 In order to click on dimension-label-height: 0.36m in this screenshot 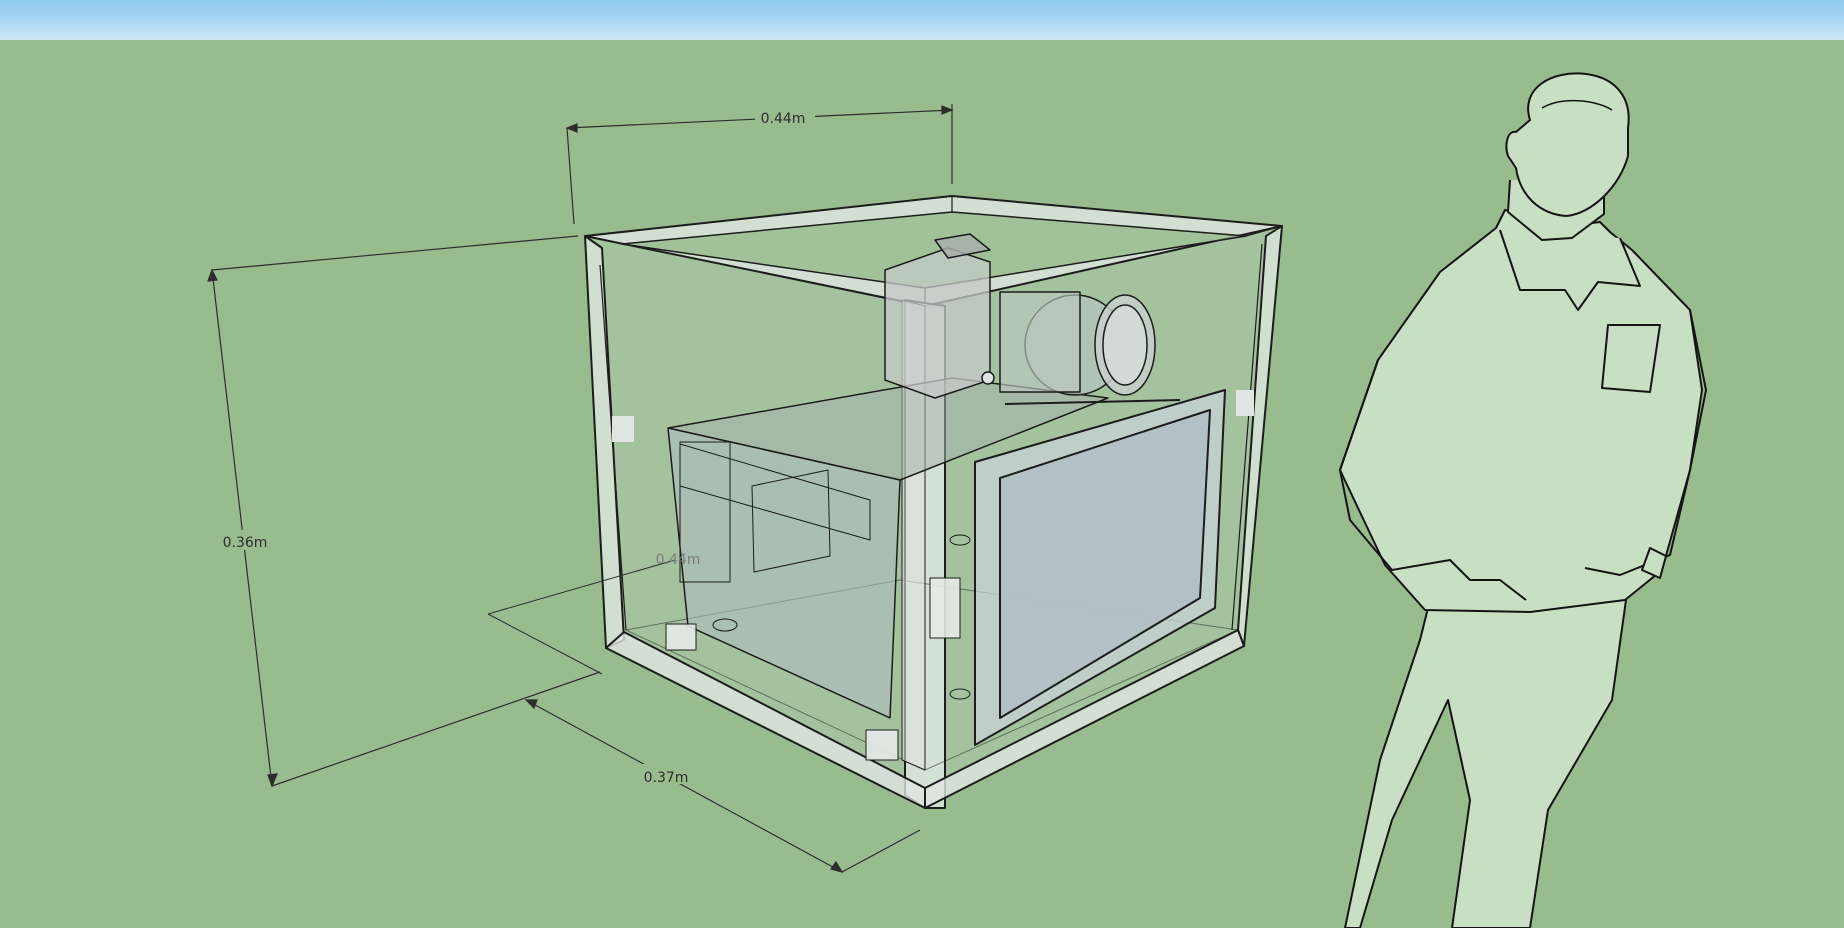, I will do `click(245, 543)`.